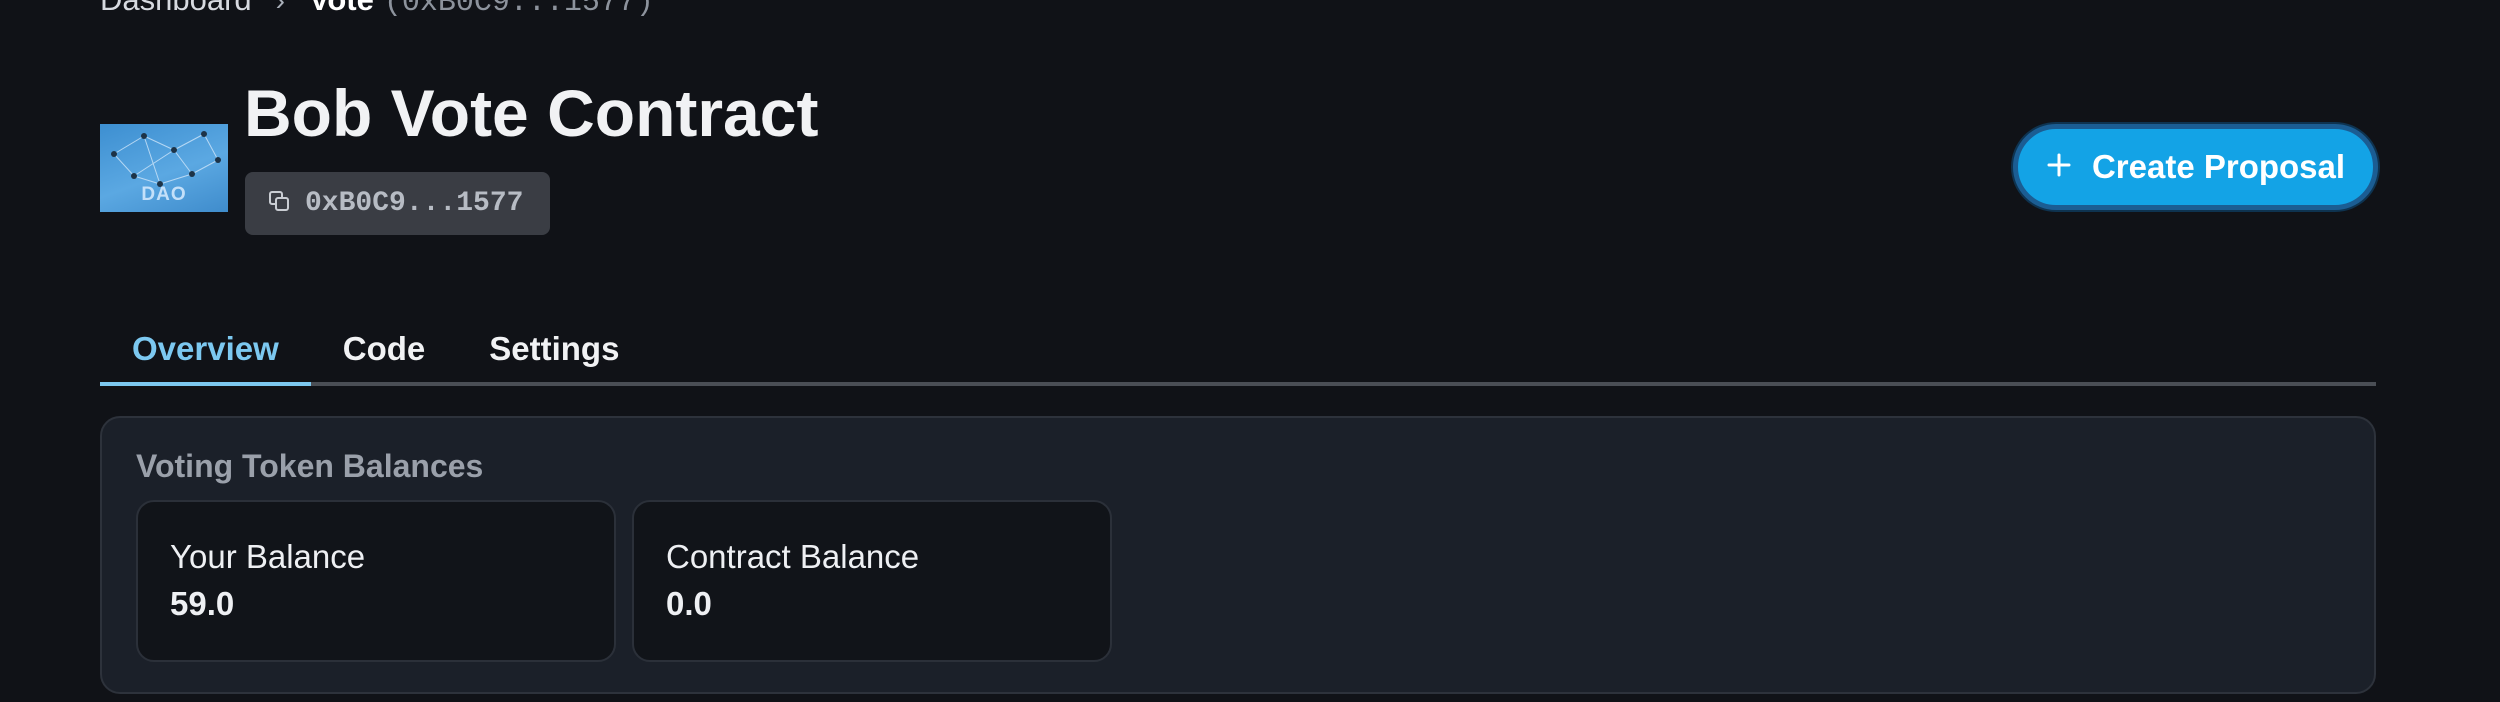 This screenshot has width=2500, height=702. What do you see at coordinates (872, 581) in the screenshot?
I see `contract-balance-card: Contract Balance 0.0` at bounding box center [872, 581].